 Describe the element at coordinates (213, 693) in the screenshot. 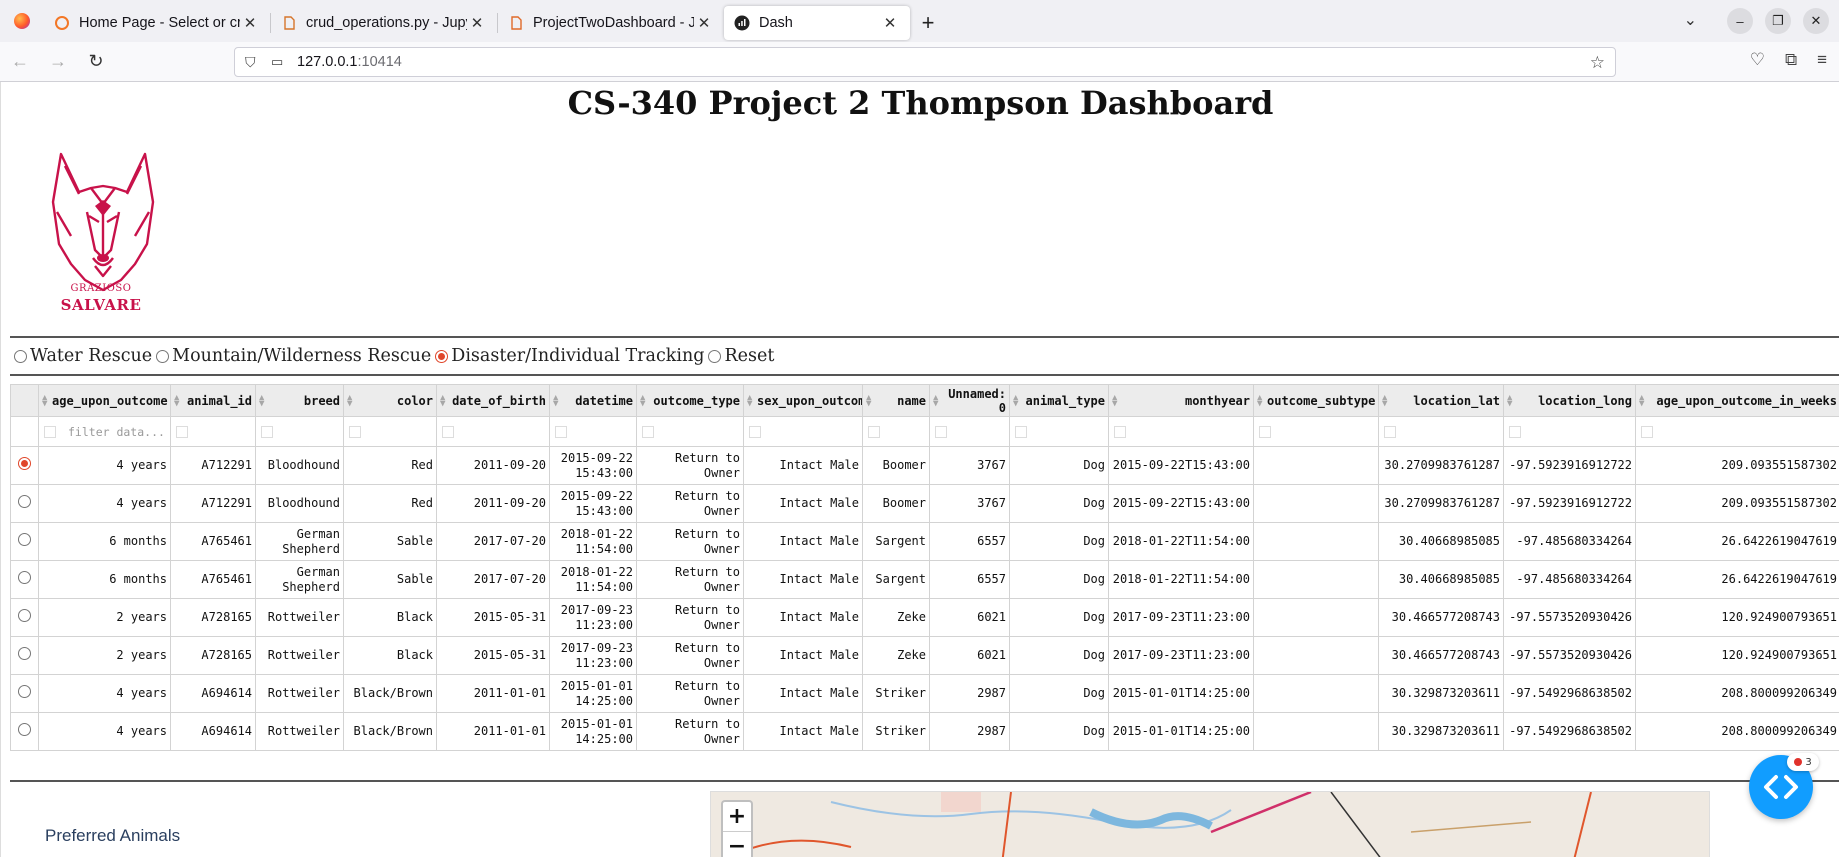

I see `table-cell: A694614` at that location.